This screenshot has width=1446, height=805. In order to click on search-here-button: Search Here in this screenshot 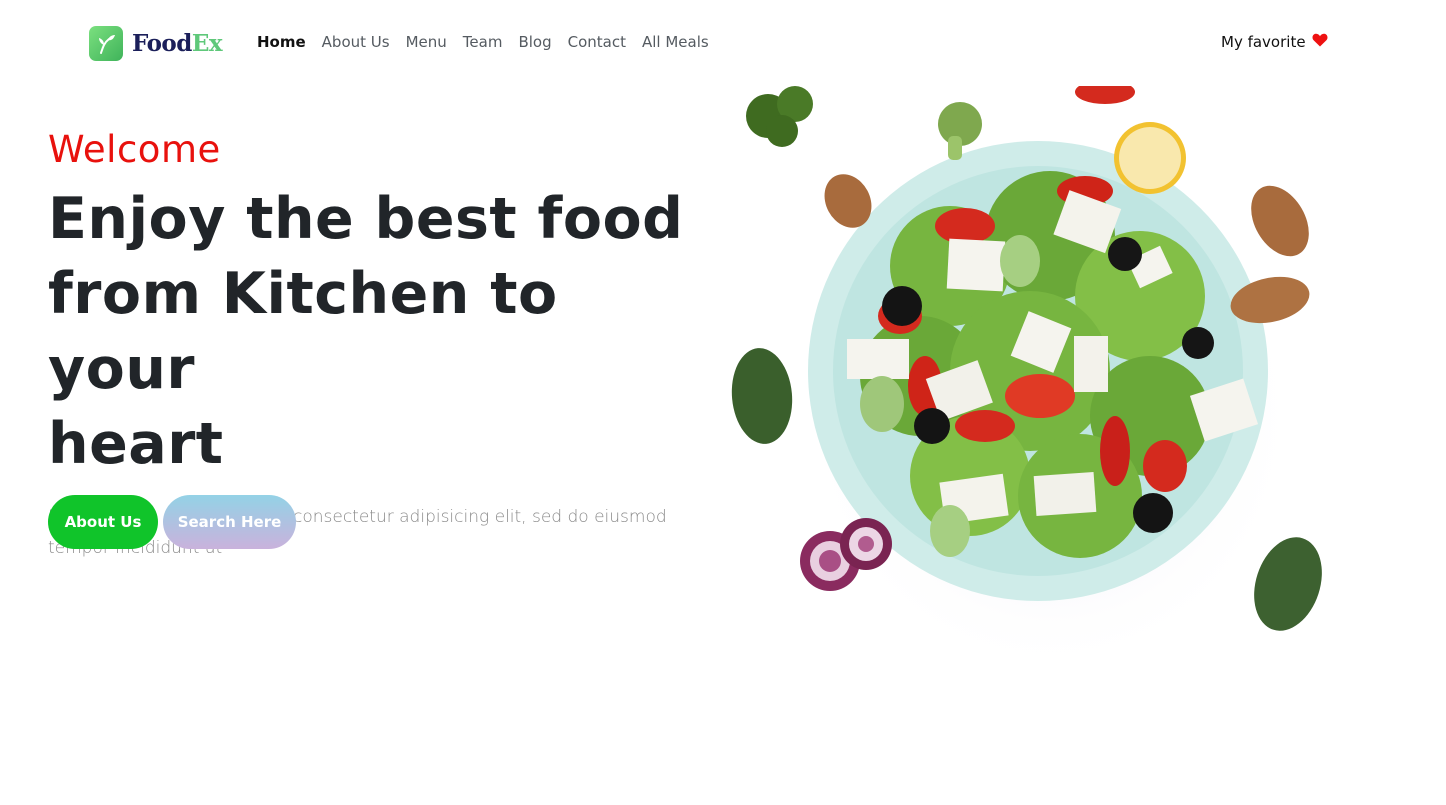, I will do `click(229, 522)`.